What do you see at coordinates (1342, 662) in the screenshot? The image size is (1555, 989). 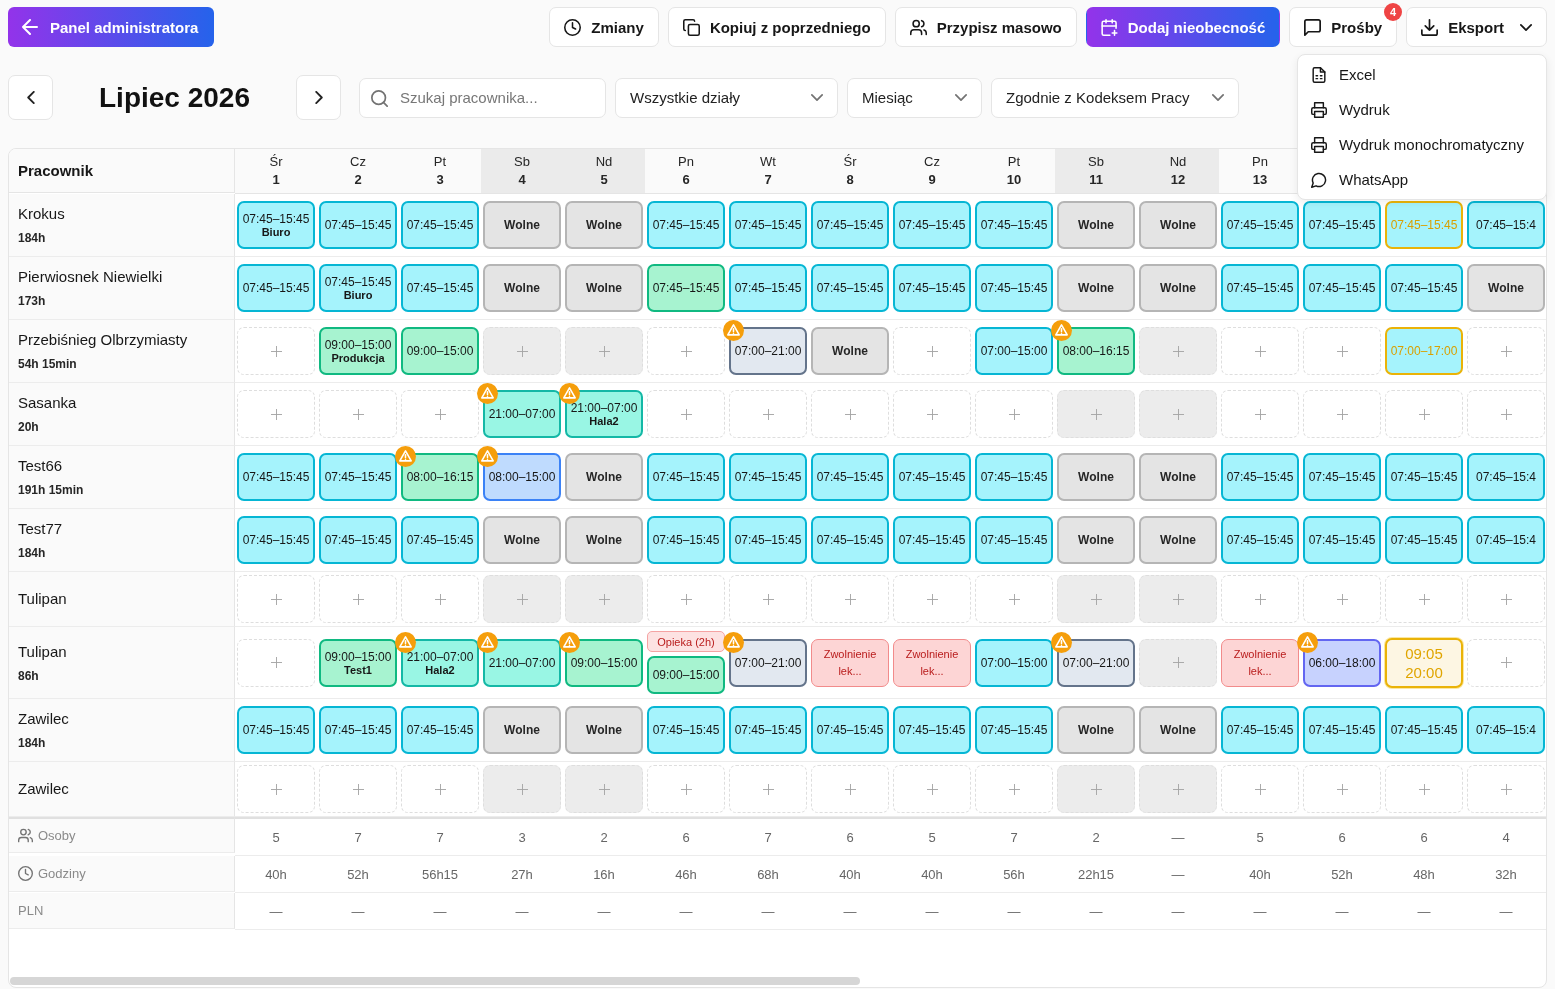 I see `shift-block: 06:00–18:00` at bounding box center [1342, 662].